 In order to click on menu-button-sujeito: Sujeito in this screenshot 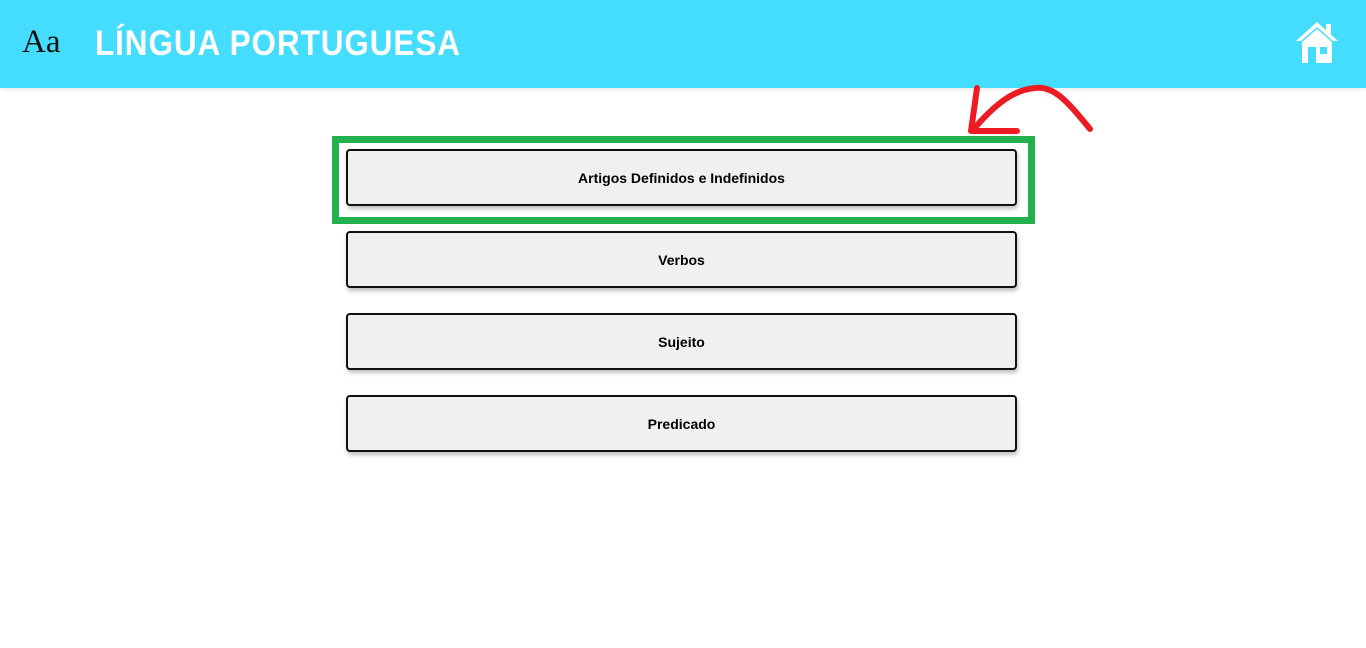, I will do `click(681, 341)`.